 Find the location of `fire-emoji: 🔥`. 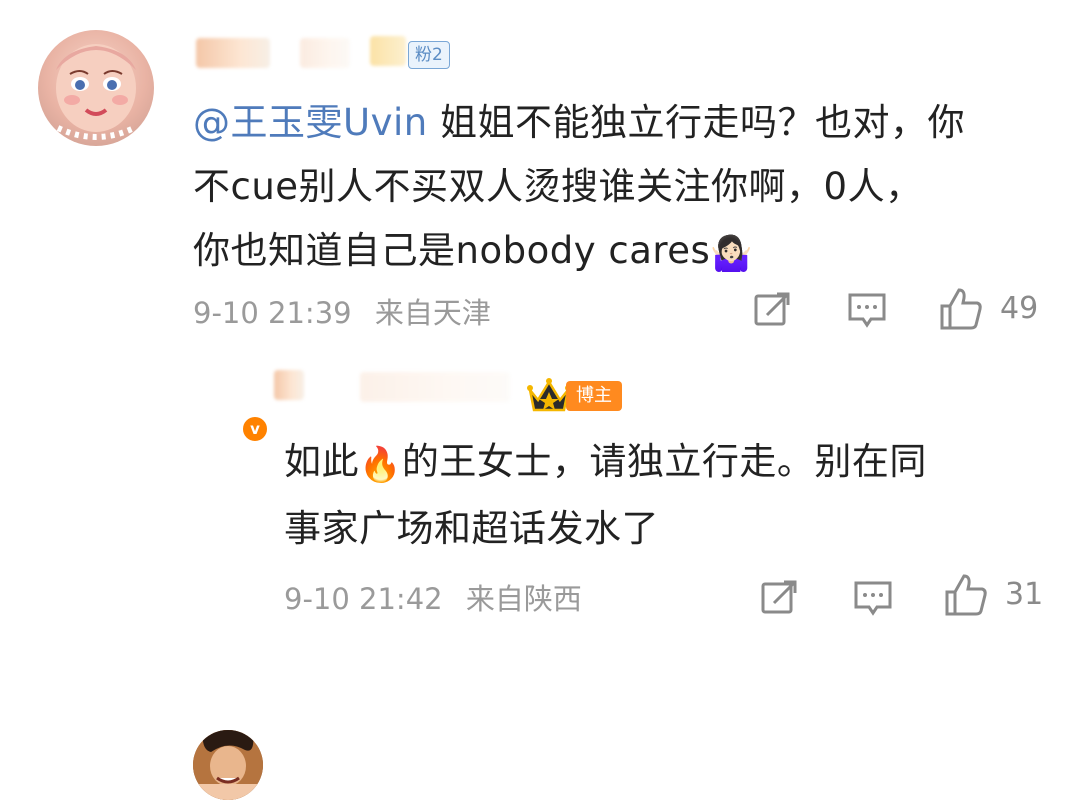

fire-emoji: 🔥 is located at coordinates (380, 465).